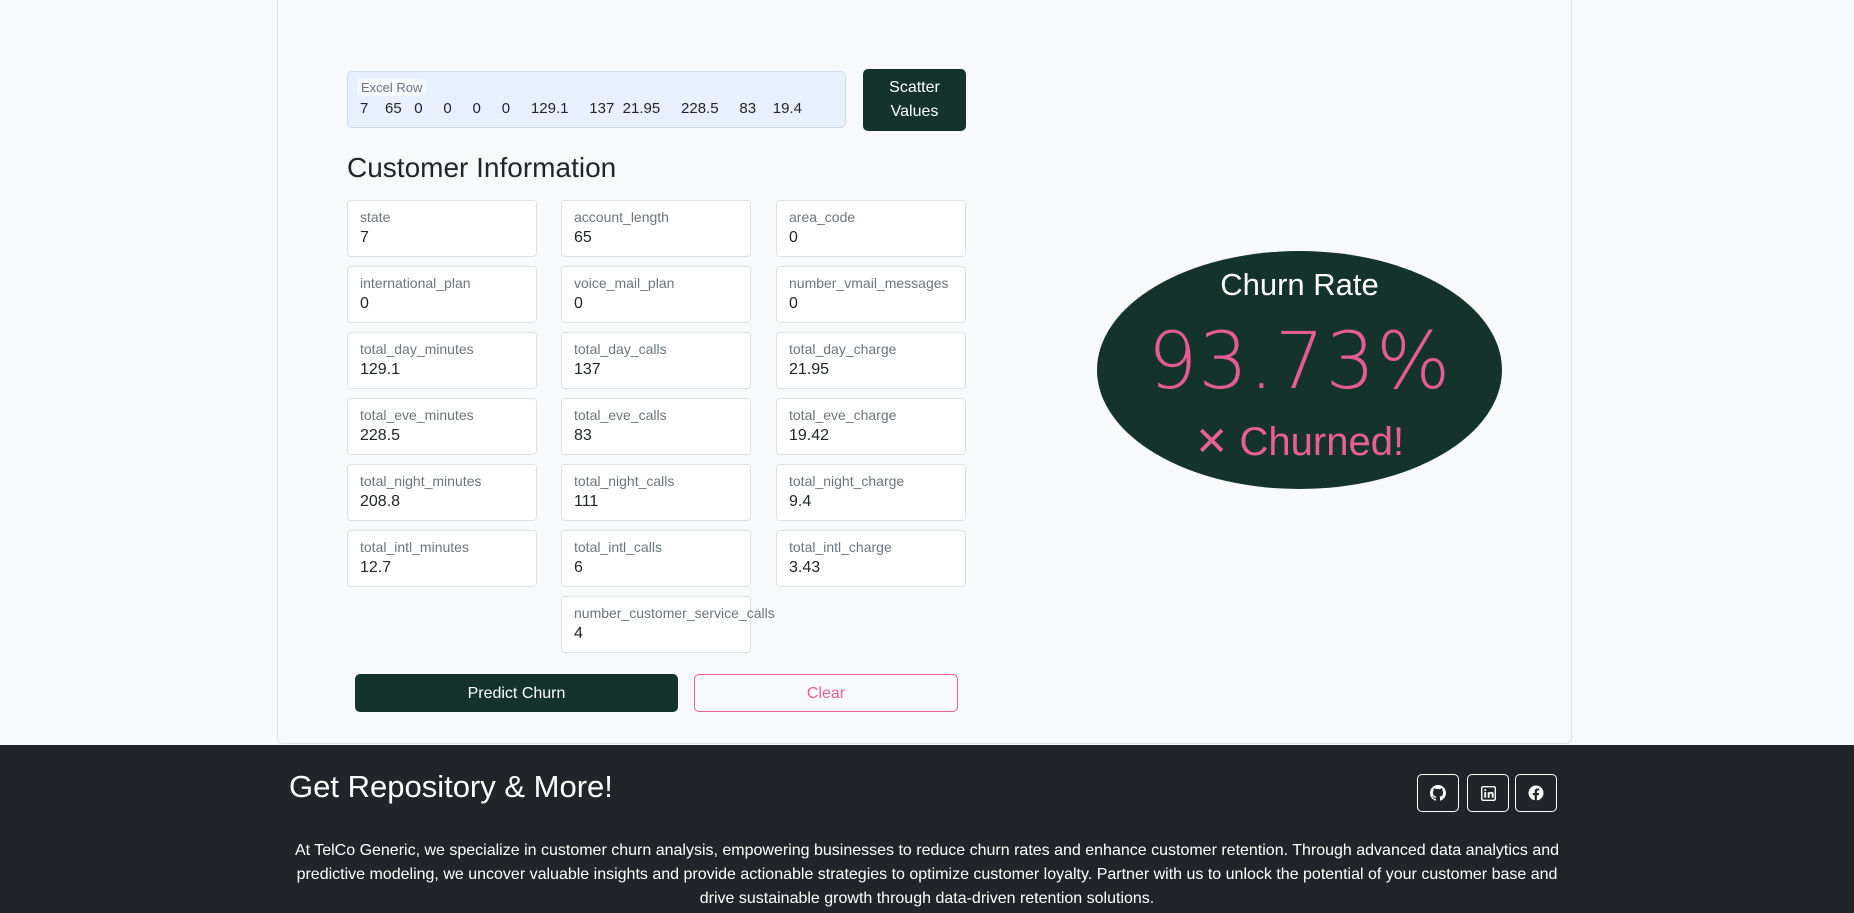 This screenshot has height=913, width=1854. What do you see at coordinates (800, 502) in the screenshot?
I see `field-value: 9.4` at bounding box center [800, 502].